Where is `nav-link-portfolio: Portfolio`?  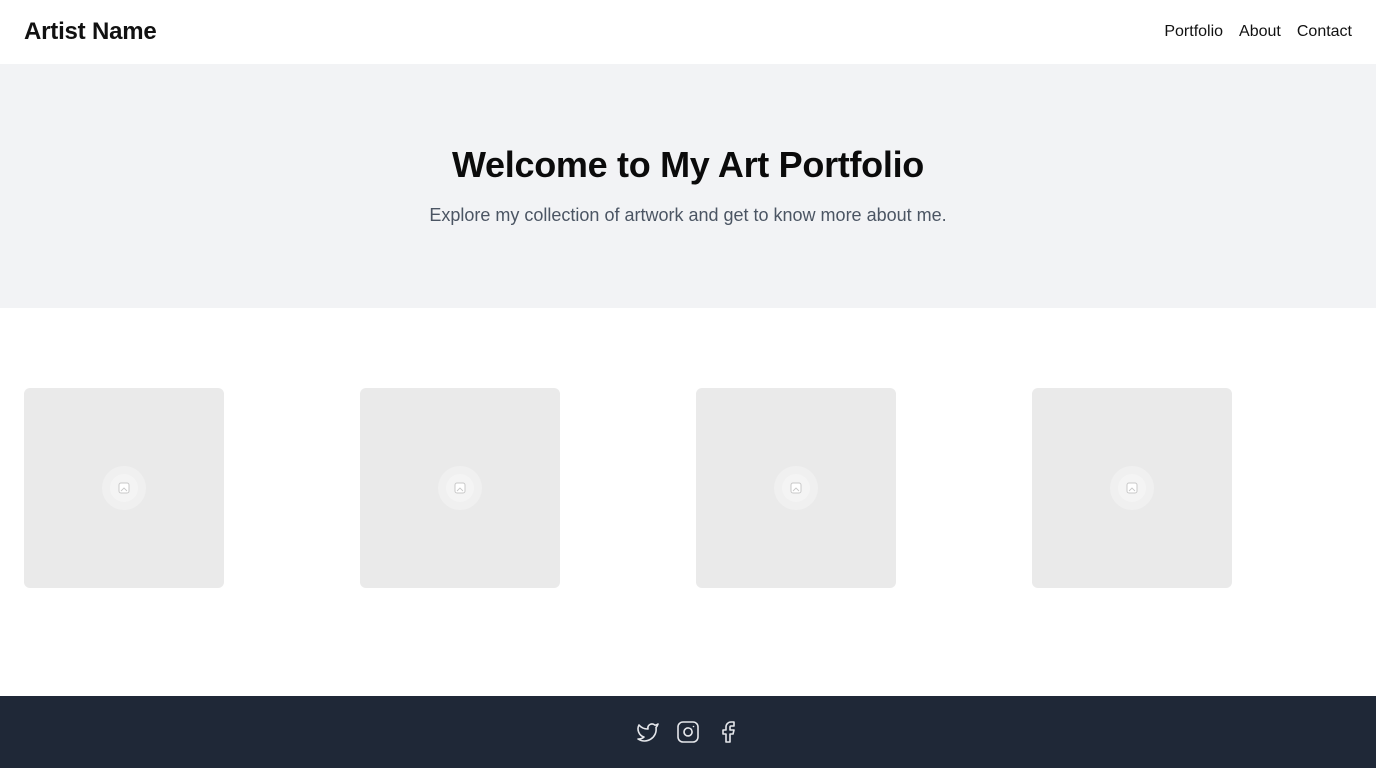 nav-link-portfolio: Portfolio is located at coordinates (1193, 32).